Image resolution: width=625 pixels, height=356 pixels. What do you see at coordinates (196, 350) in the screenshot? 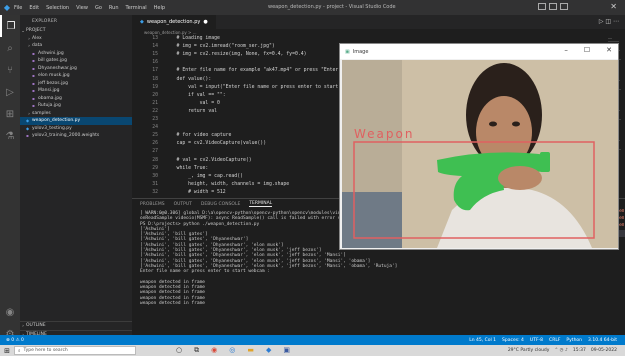
I see `task-view-icon: ⧉` at bounding box center [196, 350].